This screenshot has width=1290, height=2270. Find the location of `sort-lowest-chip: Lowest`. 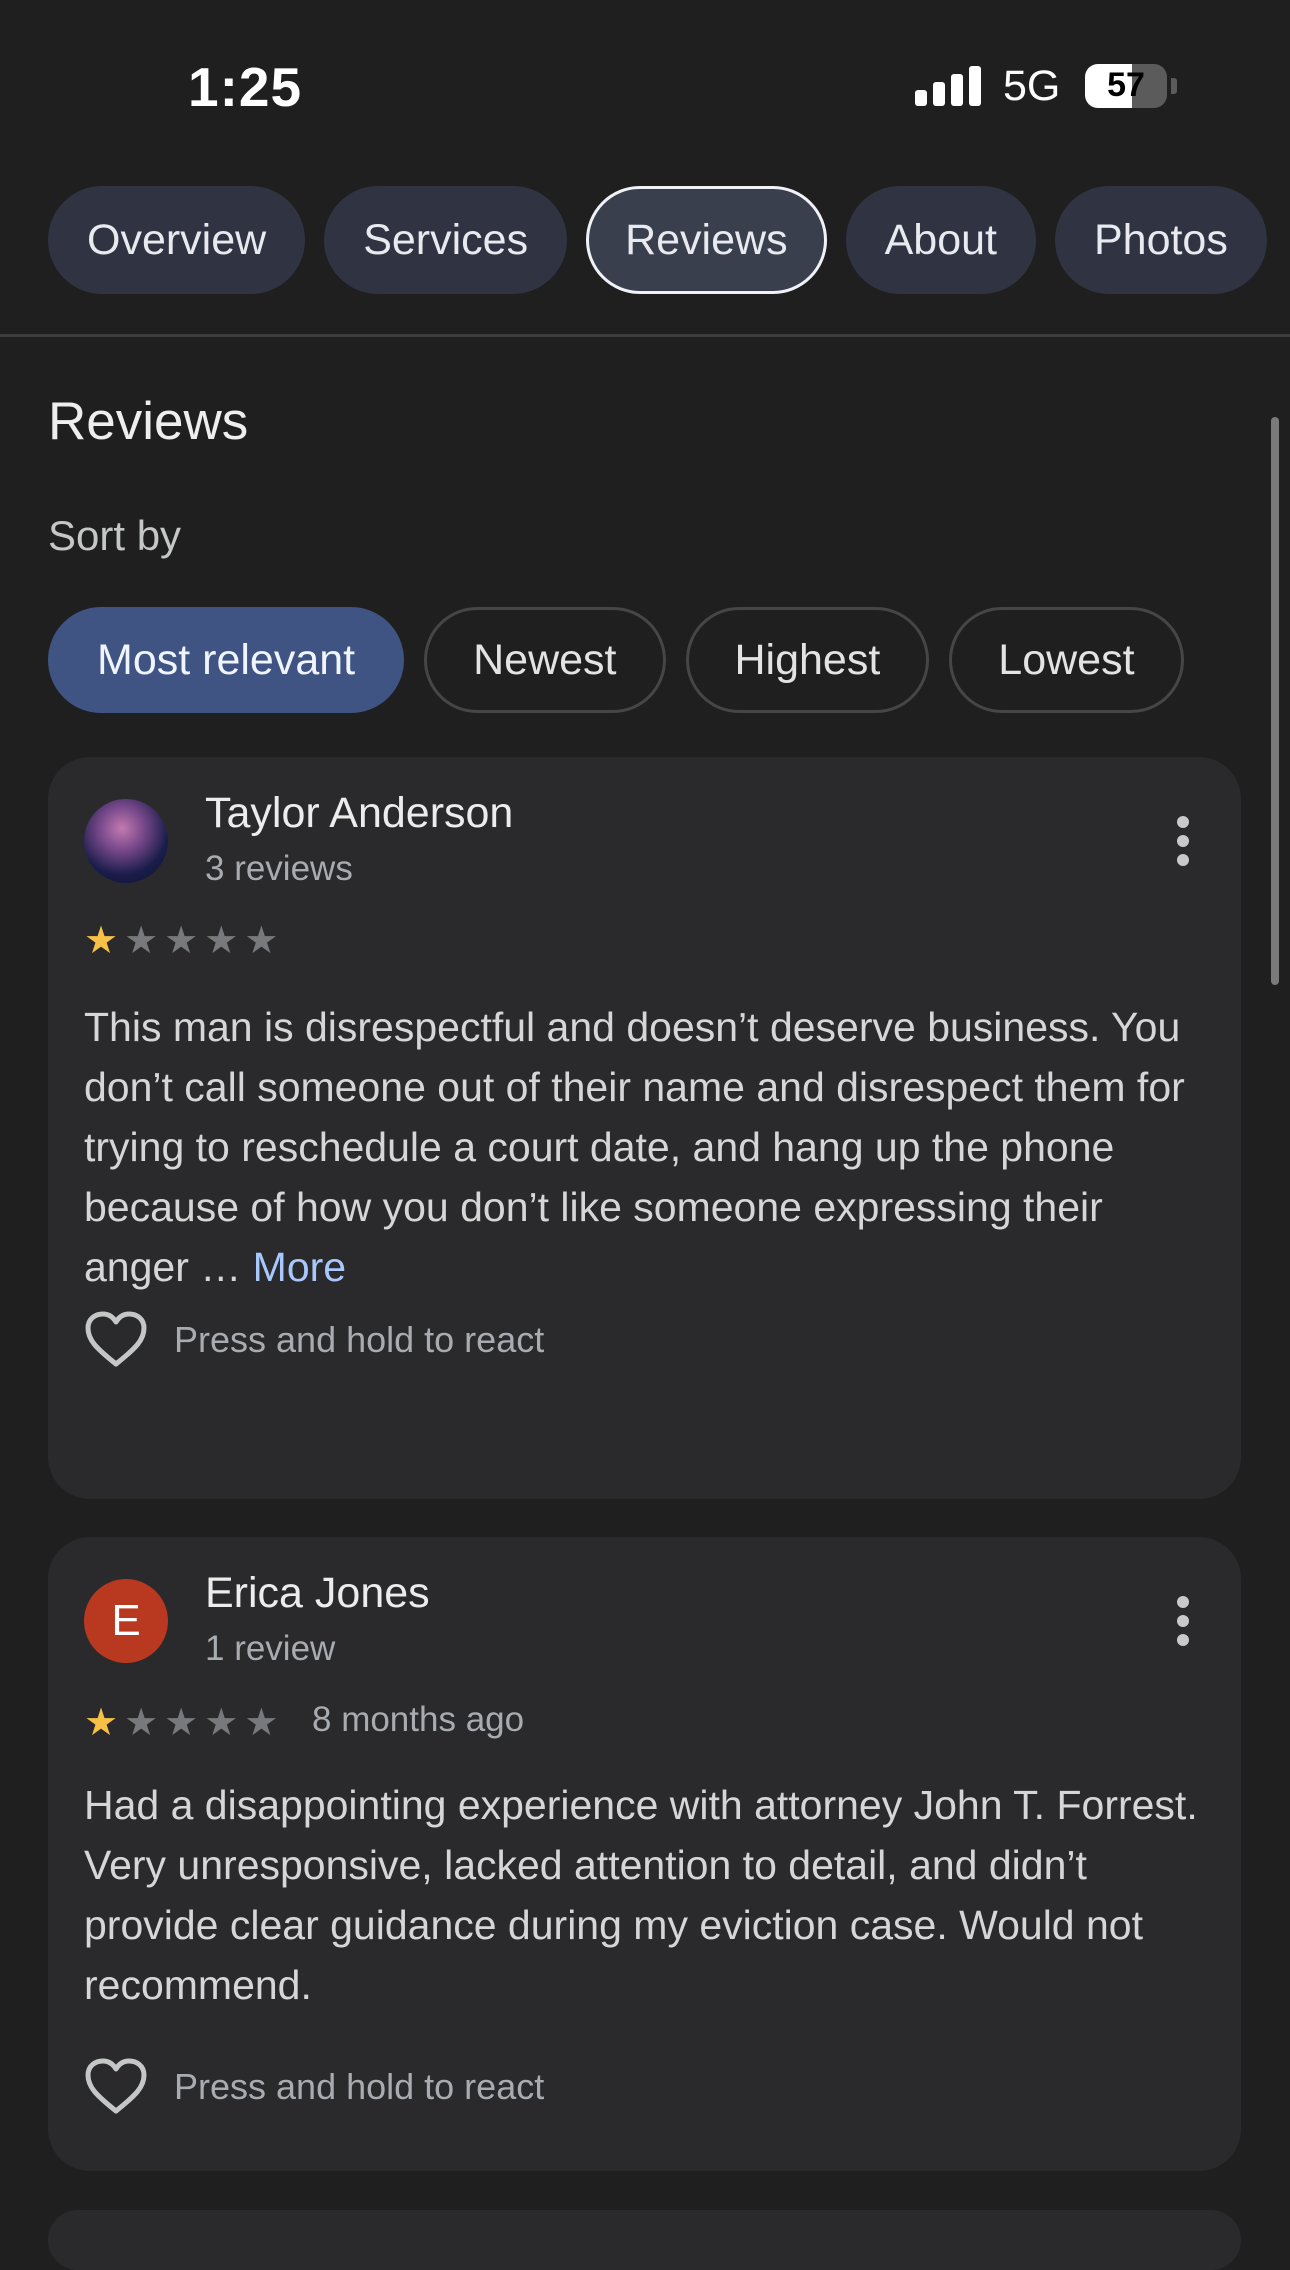

sort-lowest-chip: Lowest is located at coordinates (1066, 660).